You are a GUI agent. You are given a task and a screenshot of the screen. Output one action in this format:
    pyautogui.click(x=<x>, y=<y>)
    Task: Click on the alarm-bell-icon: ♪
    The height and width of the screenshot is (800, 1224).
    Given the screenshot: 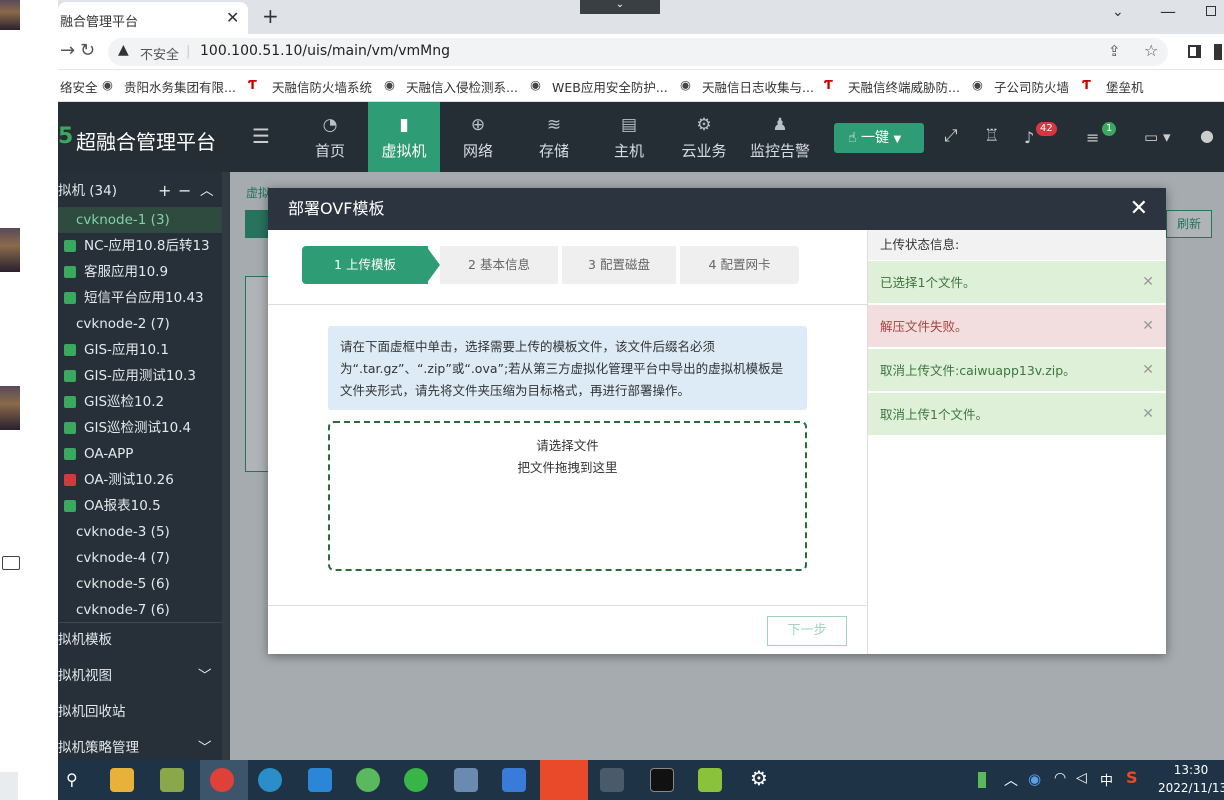 What is the action you would take?
    pyautogui.click(x=1029, y=137)
    